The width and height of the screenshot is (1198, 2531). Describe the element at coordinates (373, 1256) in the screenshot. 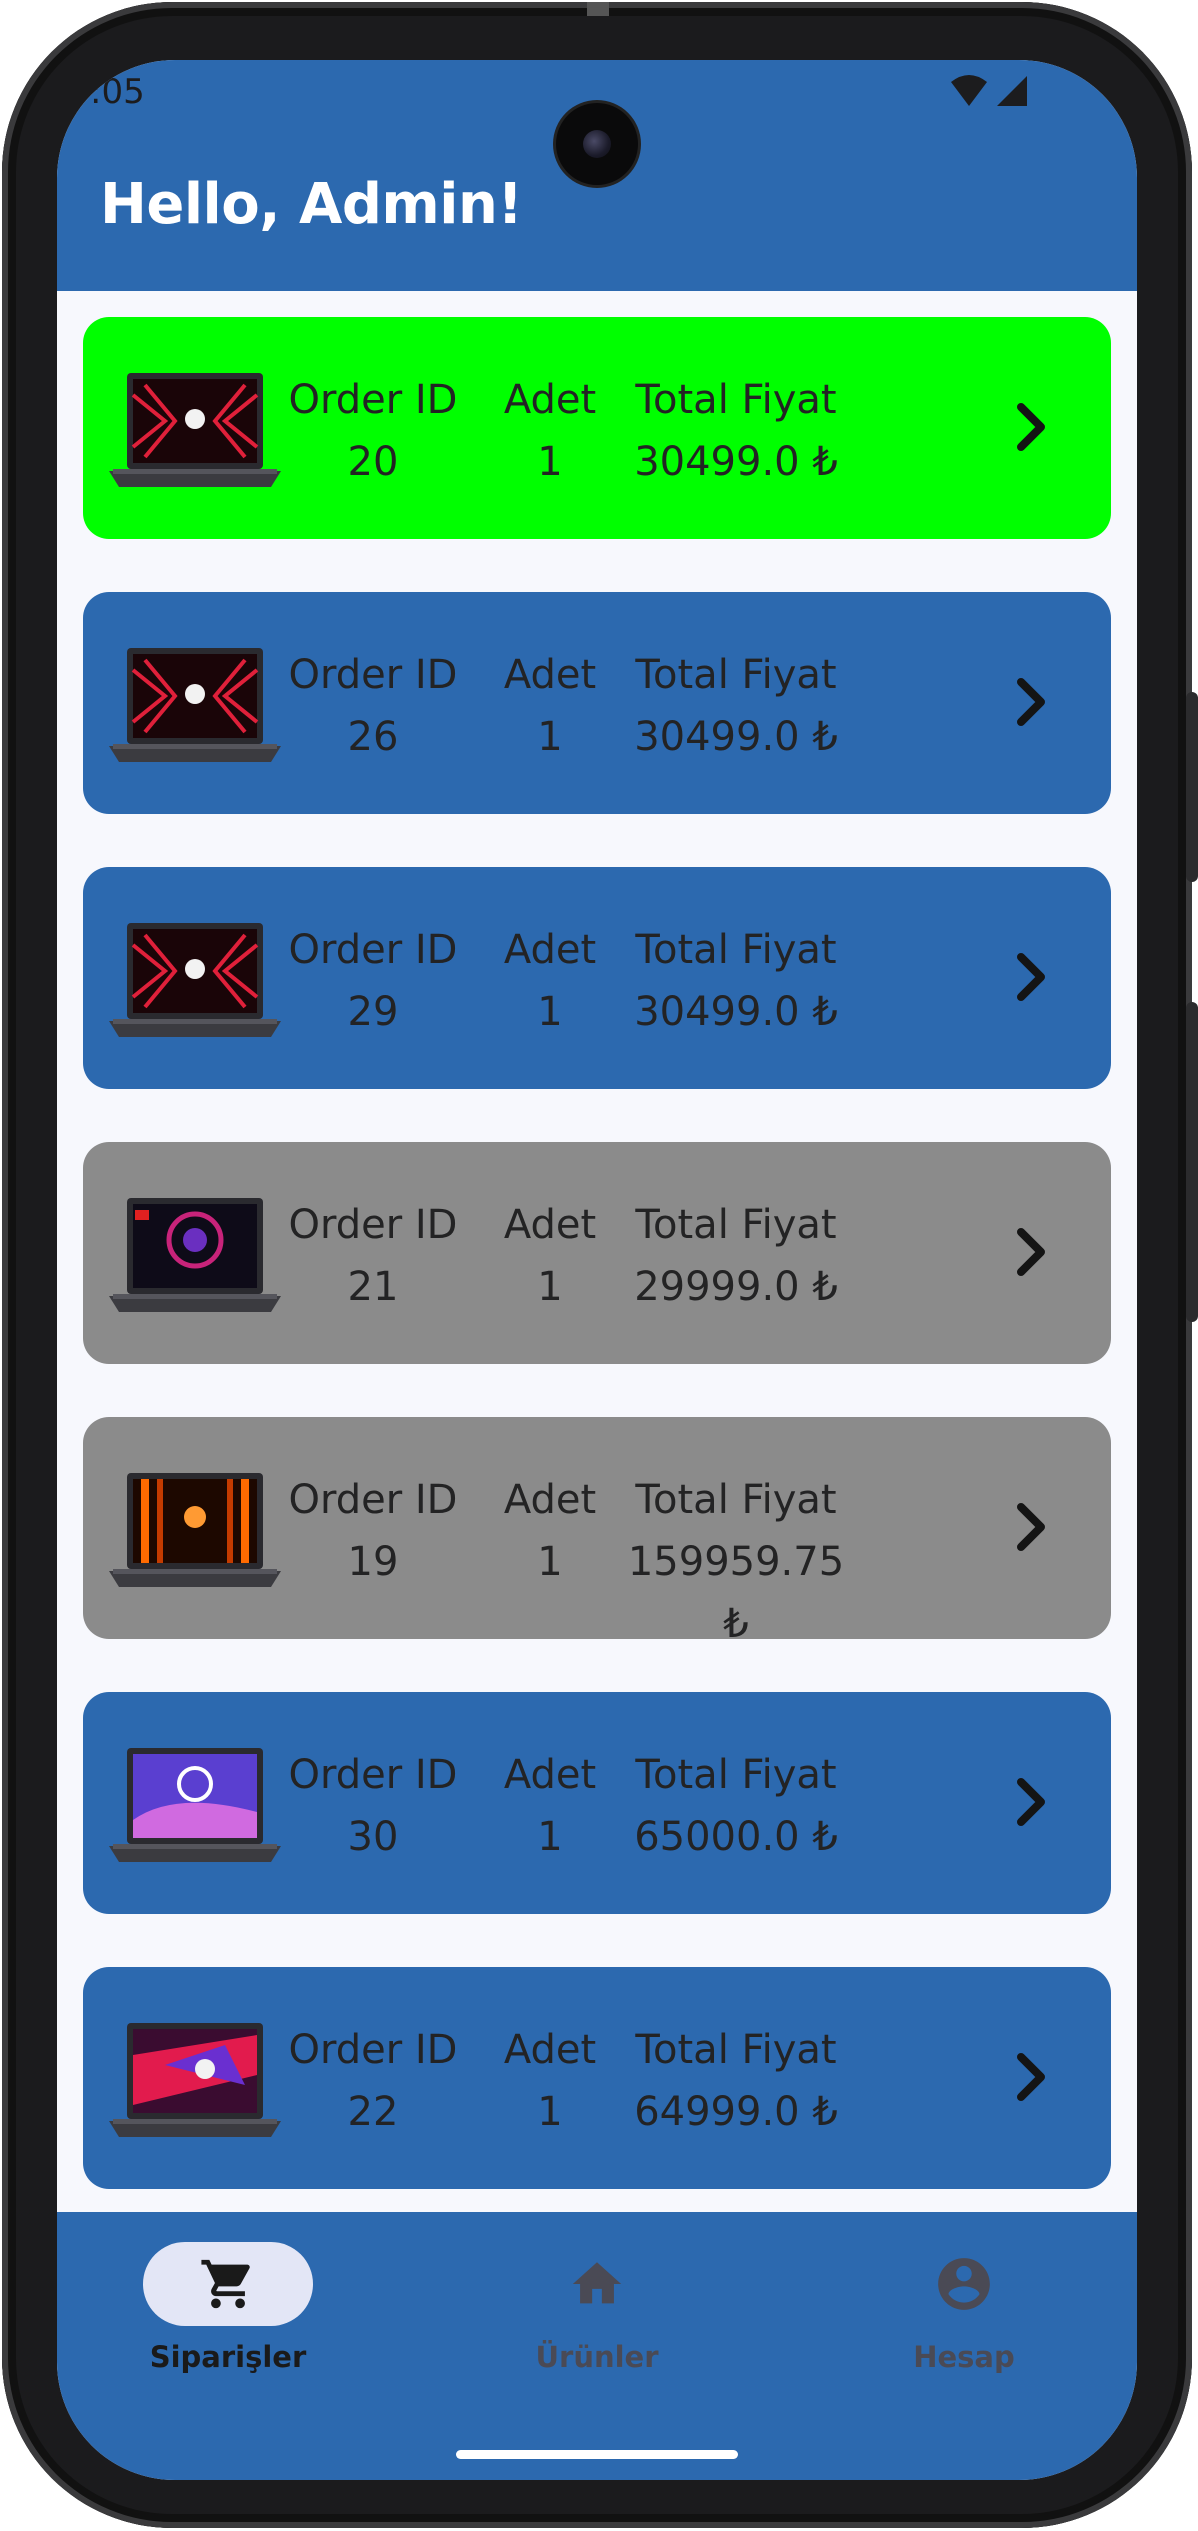

I see `order-id-column: Order ID 21` at that location.